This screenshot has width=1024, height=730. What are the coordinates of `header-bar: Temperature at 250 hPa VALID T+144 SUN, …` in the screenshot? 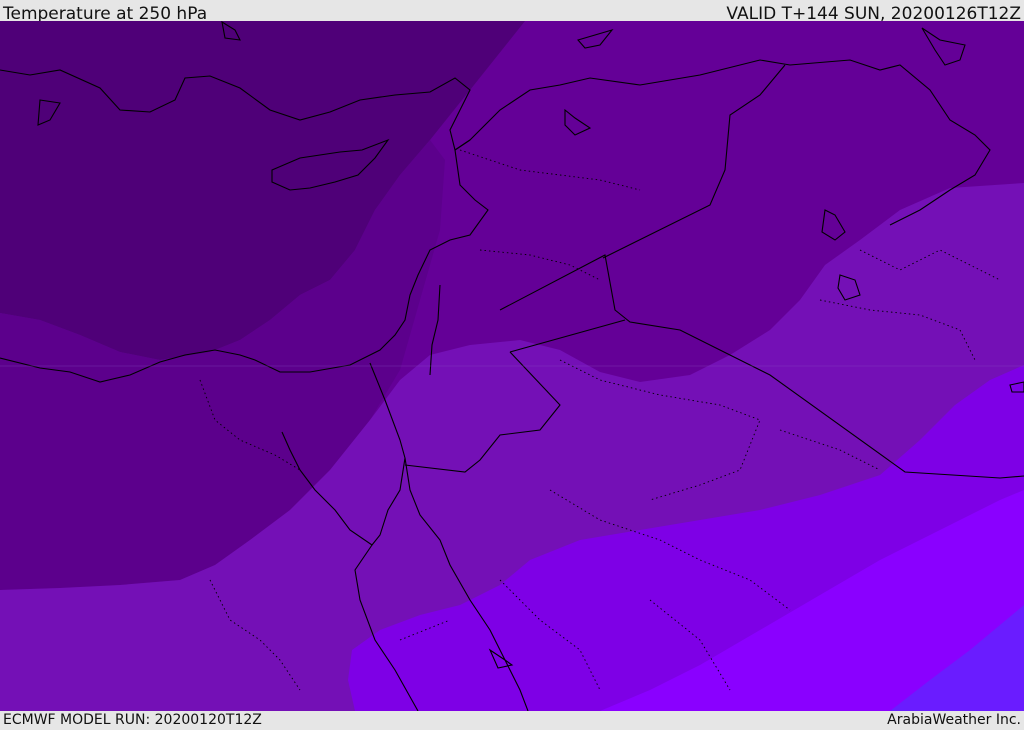 It's located at (512, 12).